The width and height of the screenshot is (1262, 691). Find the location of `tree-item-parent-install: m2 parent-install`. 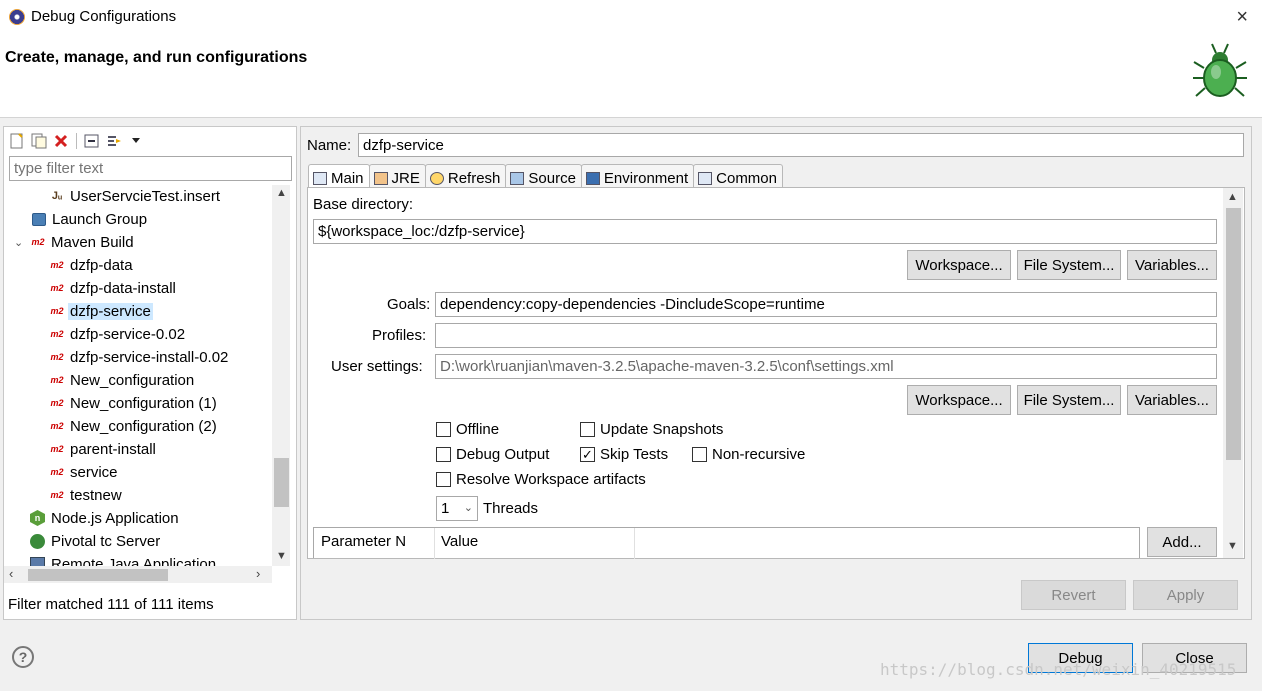

tree-item-parent-install: m2 parent-install is located at coordinates (103, 449).